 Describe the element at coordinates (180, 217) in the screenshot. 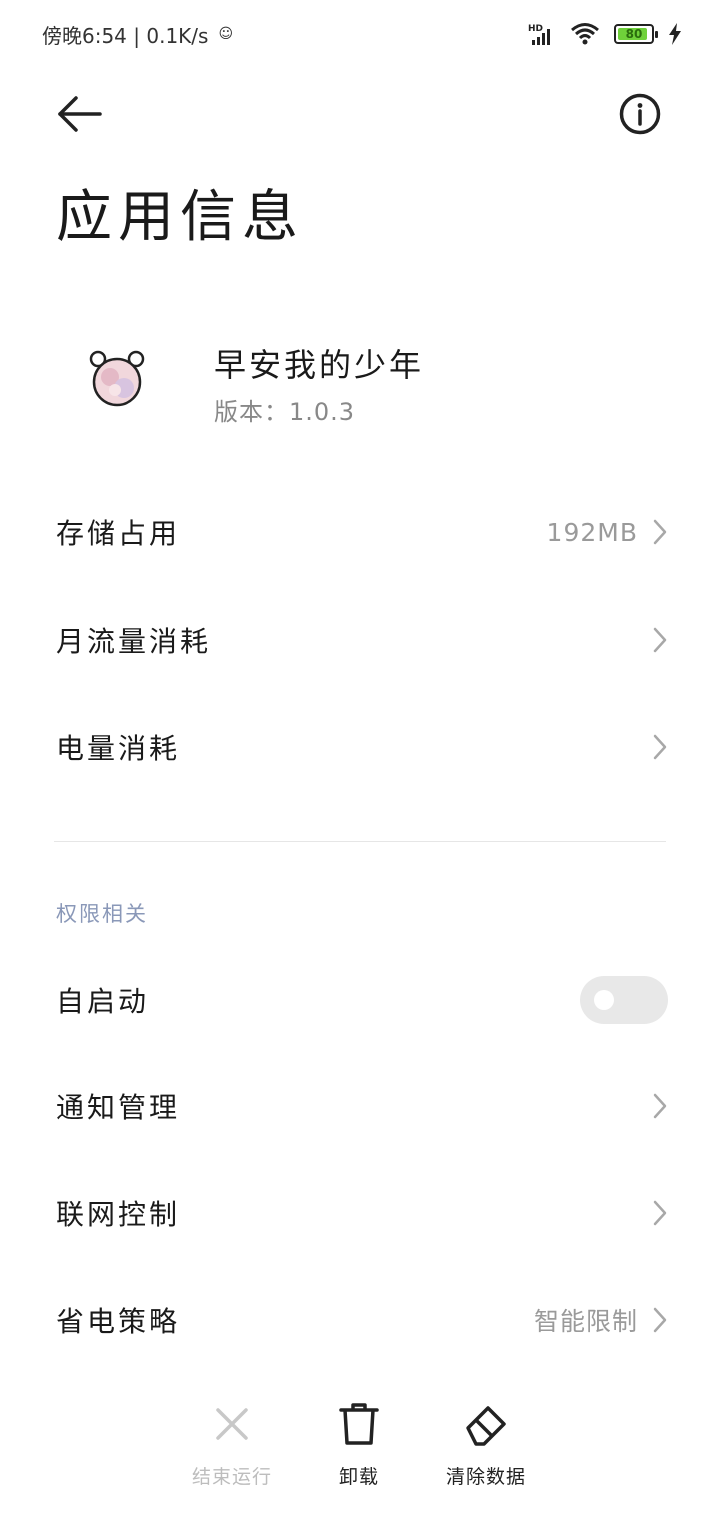

I see `page-title: 应用信息` at that location.